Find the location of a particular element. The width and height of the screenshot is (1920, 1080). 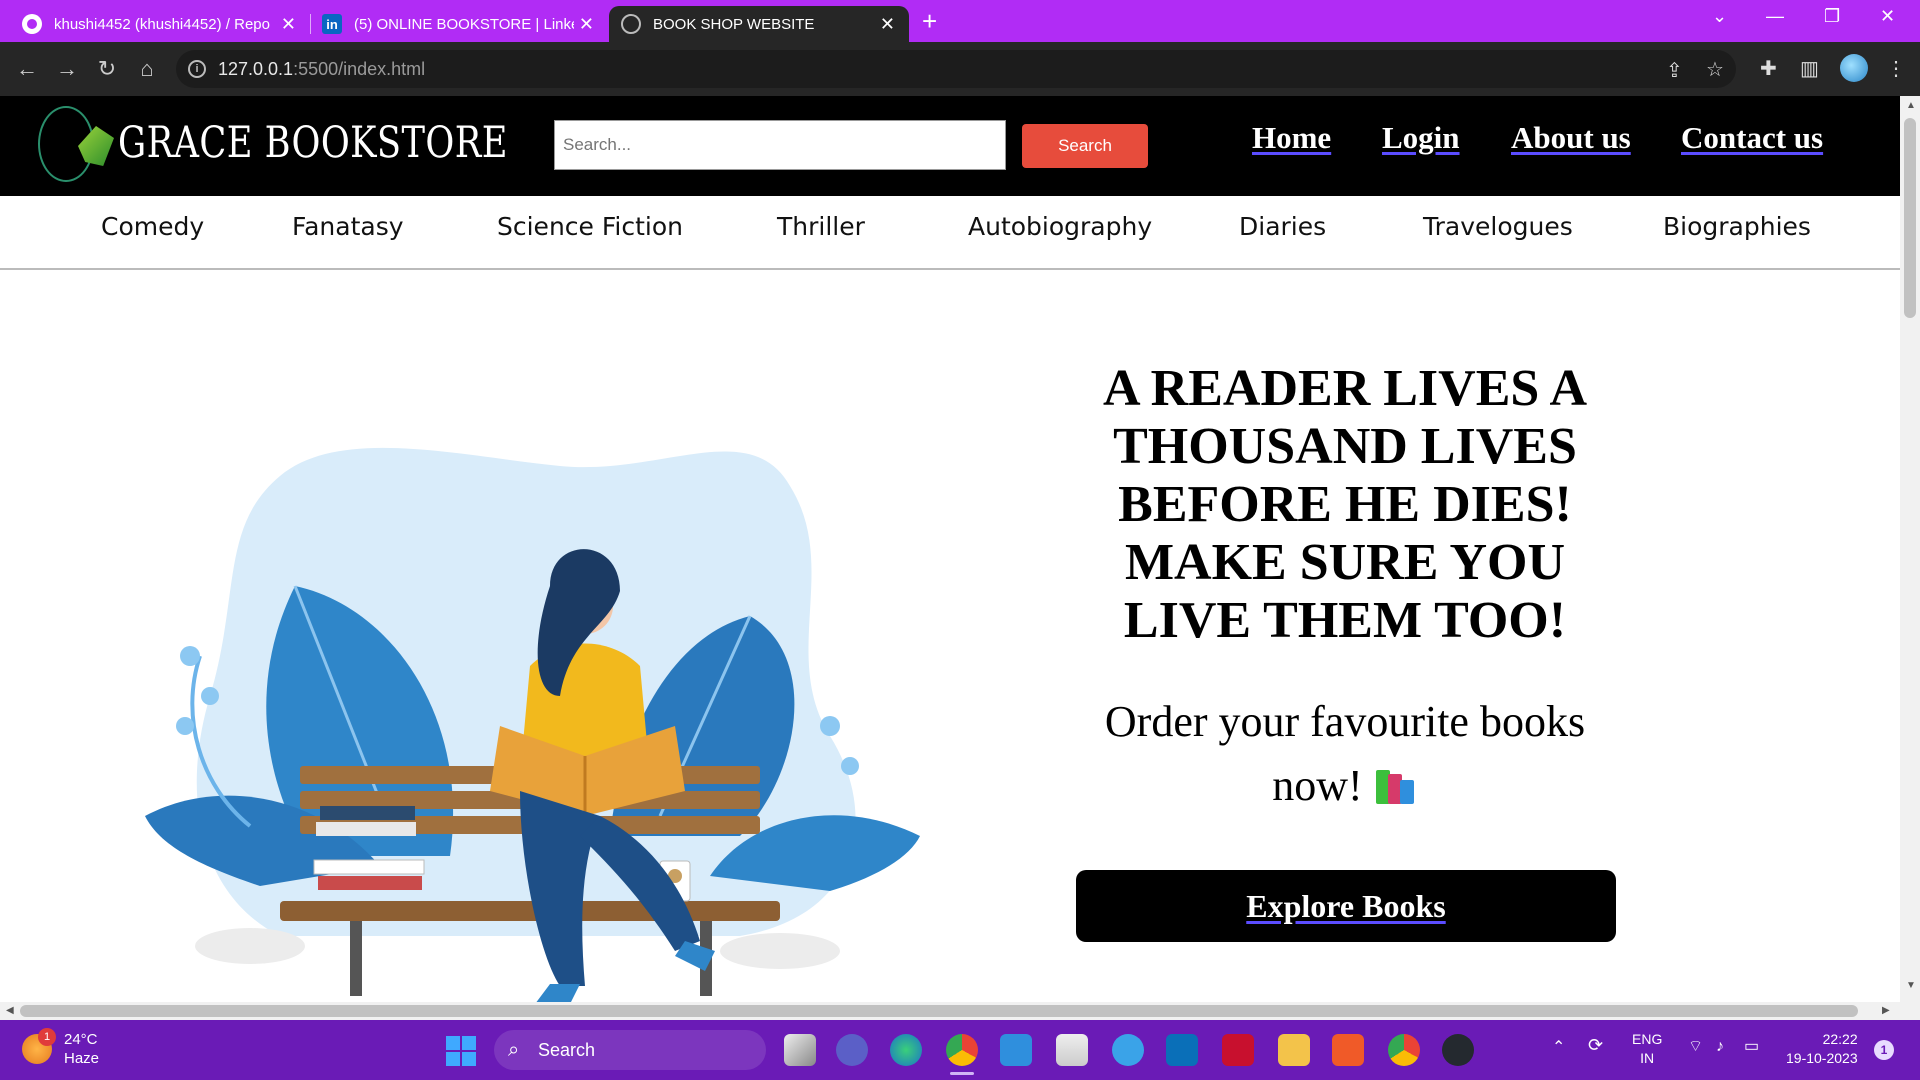

browser-tab-active: BOOK SHOP WEBSITE ✕ is located at coordinates (759, 24).